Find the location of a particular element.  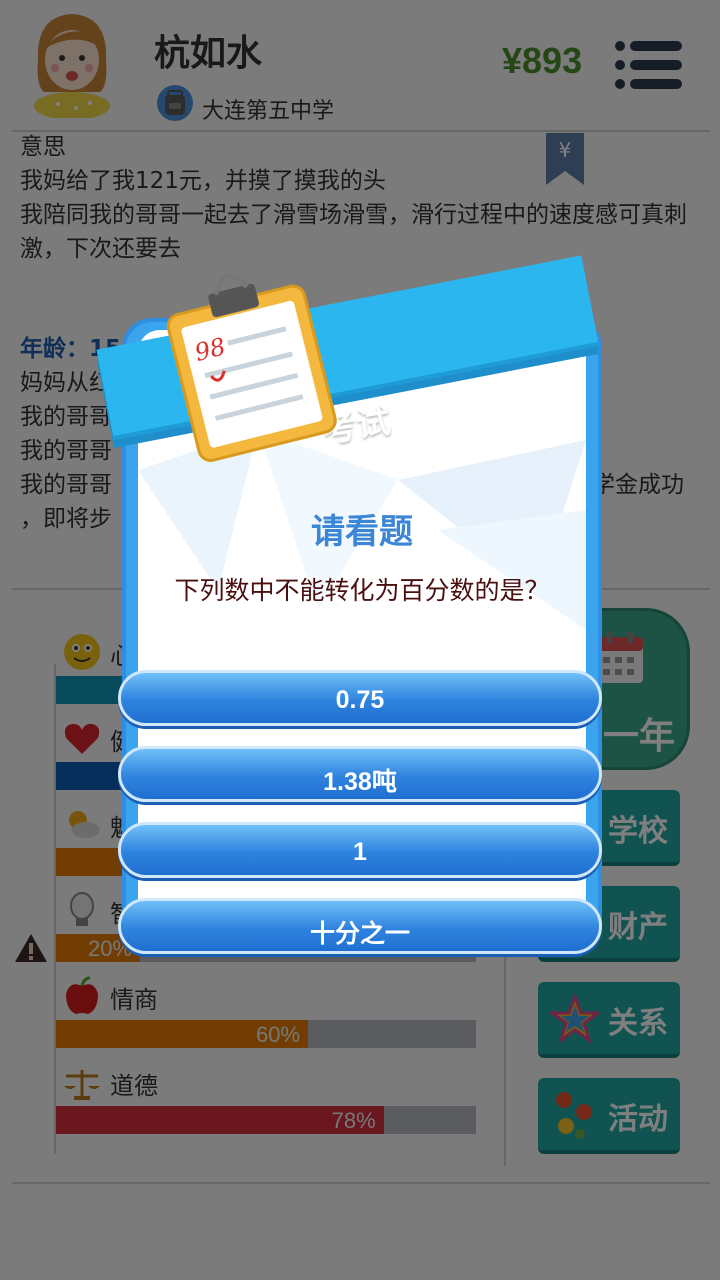

answer-option-2: 1.38吨 is located at coordinates (360, 774).